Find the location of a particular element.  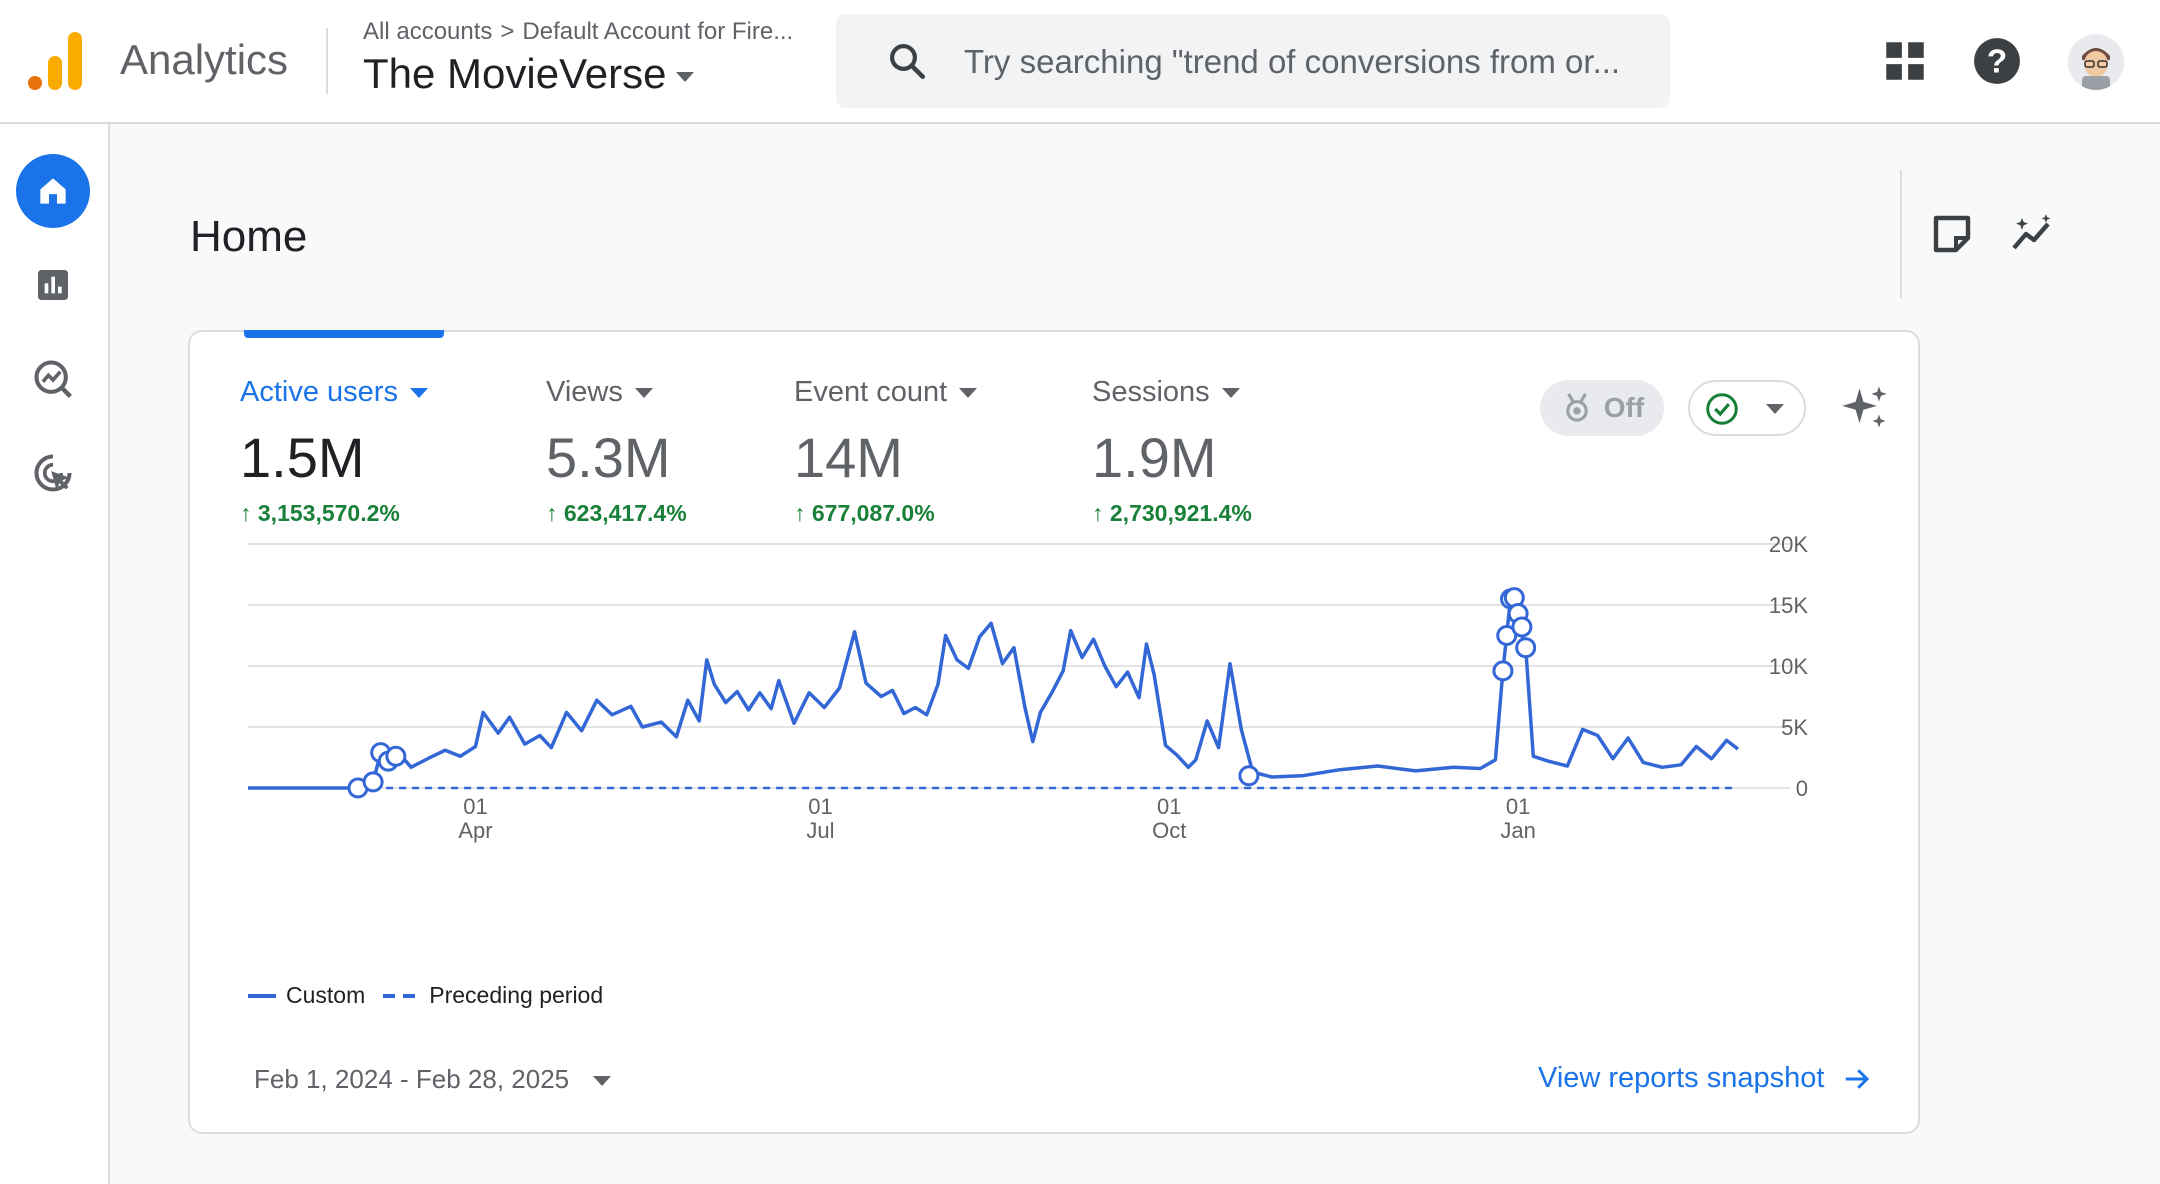

search-box is located at coordinates (1253, 61).